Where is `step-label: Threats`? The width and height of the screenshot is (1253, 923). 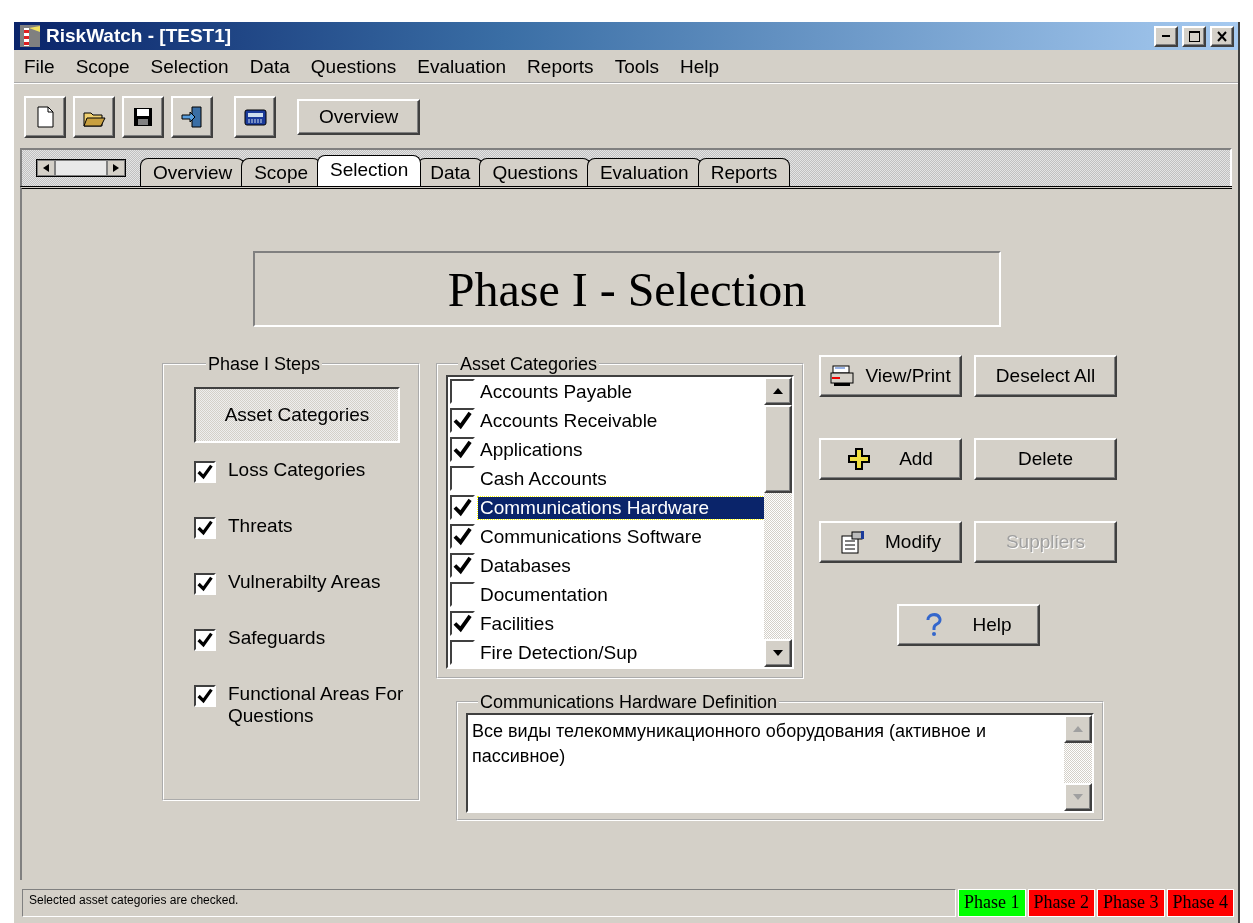
step-label: Threats is located at coordinates (261, 526).